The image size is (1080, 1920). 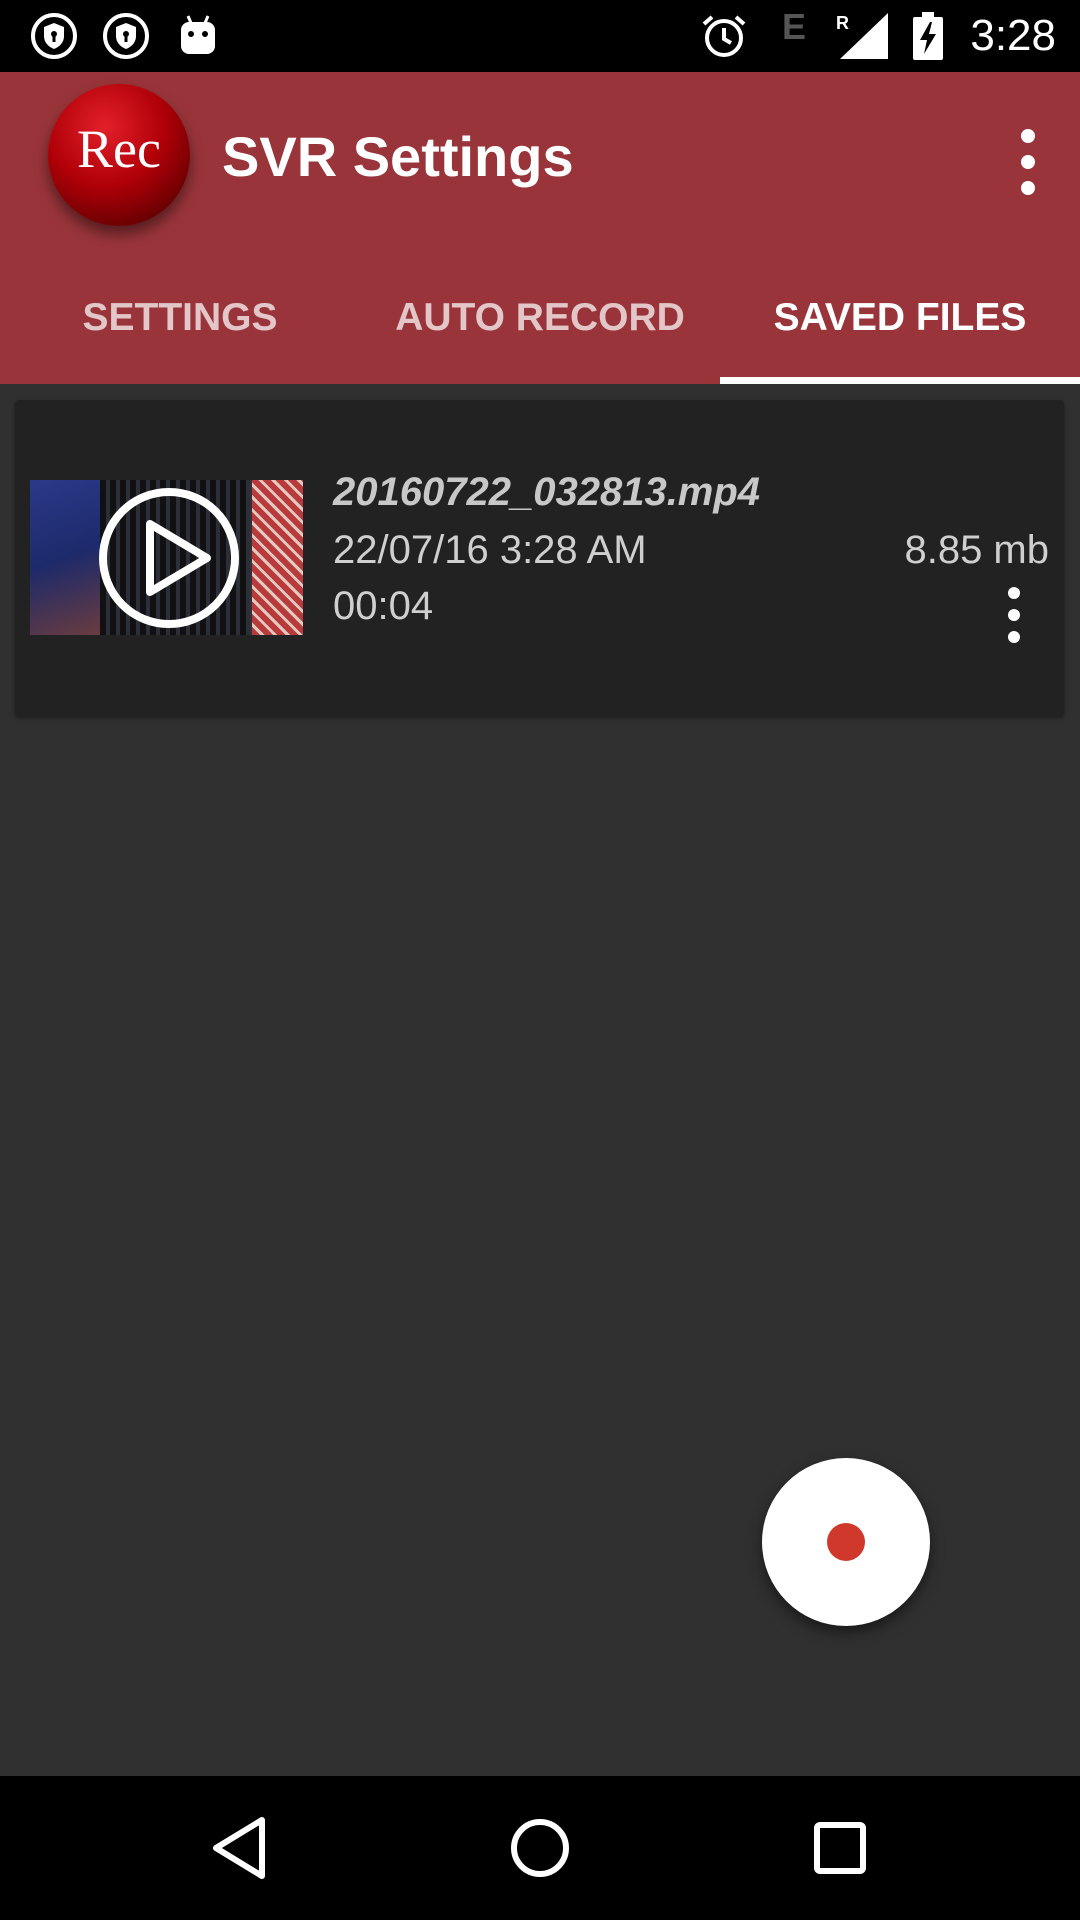 What do you see at coordinates (198, 36) in the screenshot?
I see `android-icon` at bounding box center [198, 36].